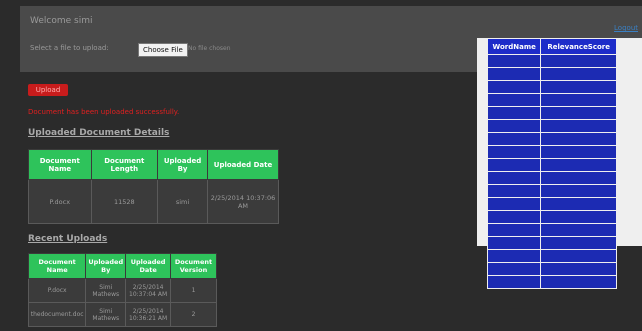 The image size is (642, 331). What do you see at coordinates (183, 201) in the screenshot?
I see `cell-uploaded-by: simi` at bounding box center [183, 201].